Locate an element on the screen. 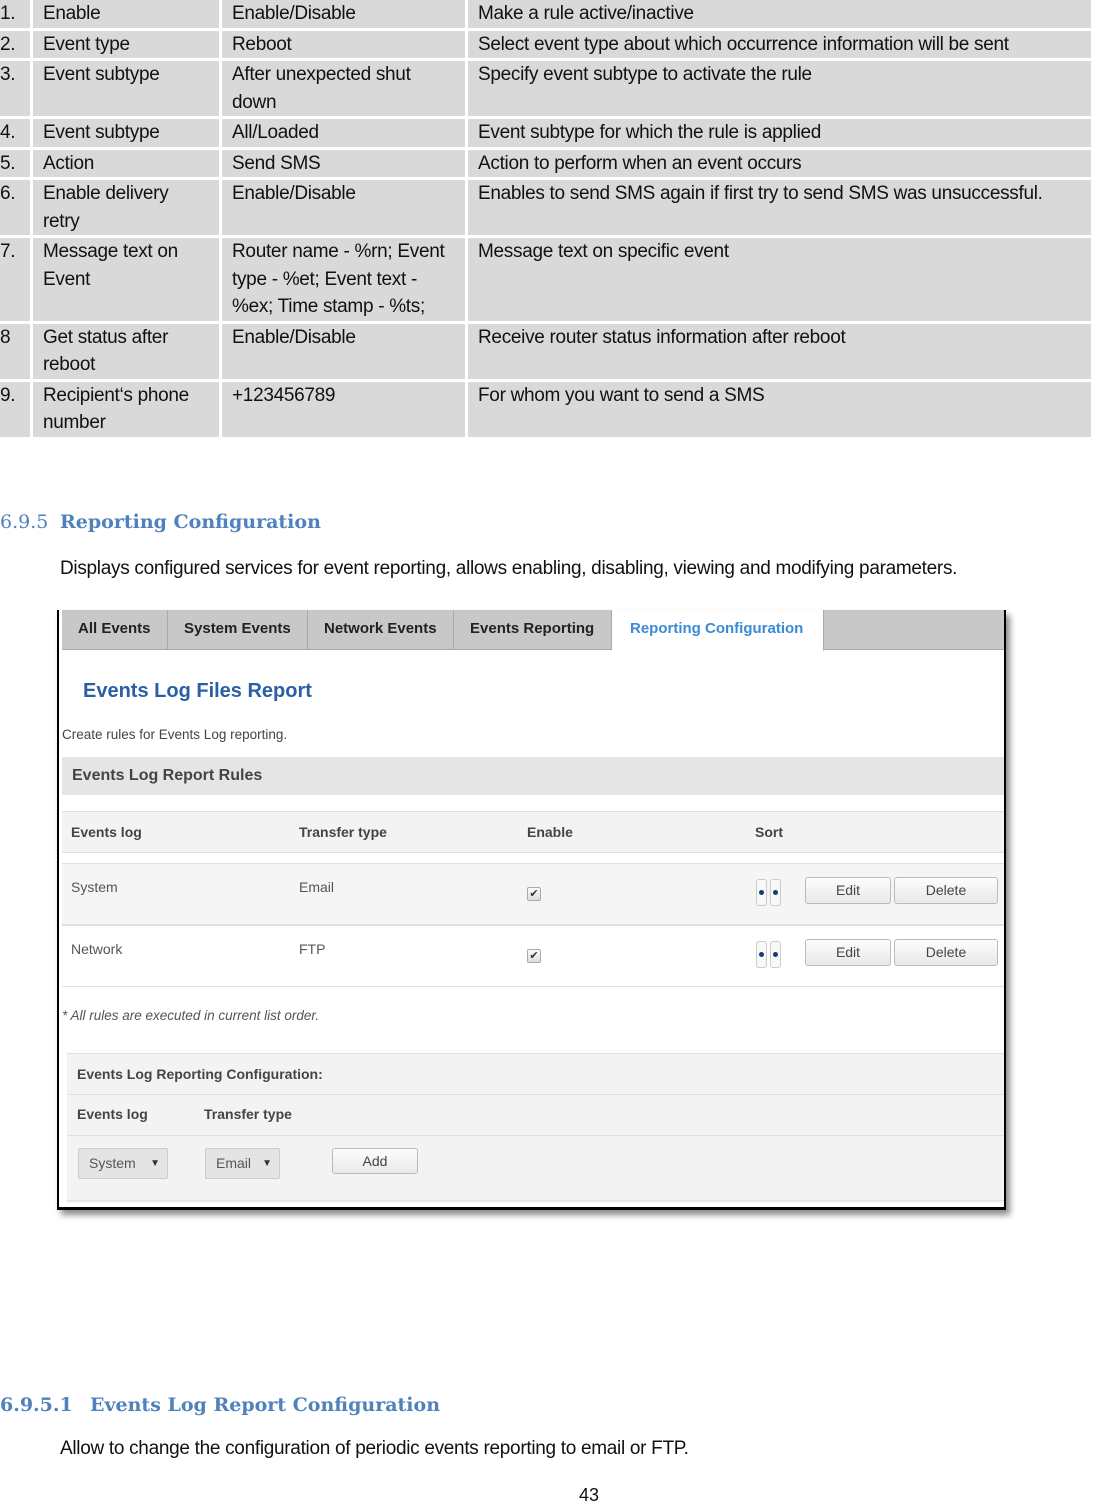 The image size is (1097, 1505). field-description: Make a rule active/inactive is located at coordinates (779, 14).